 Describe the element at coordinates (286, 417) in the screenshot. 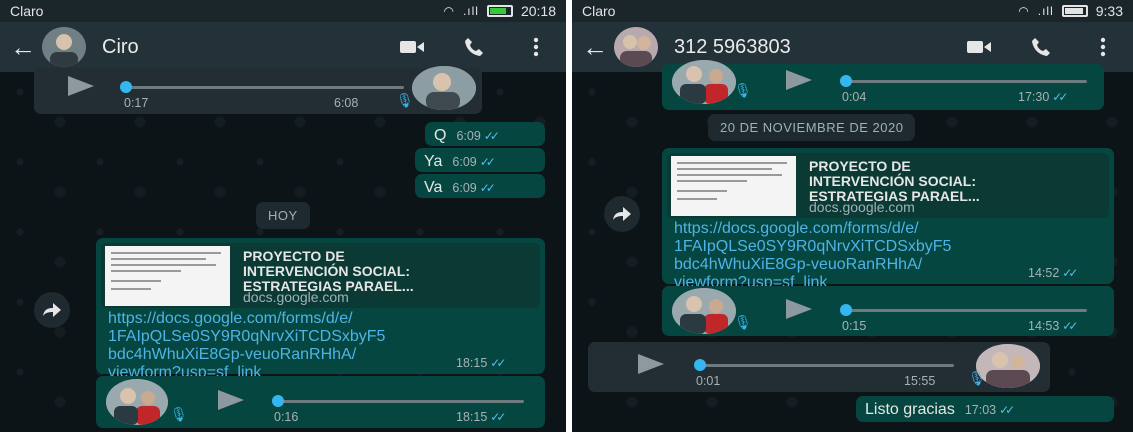

I see `audio-duration: 0:16` at that location.